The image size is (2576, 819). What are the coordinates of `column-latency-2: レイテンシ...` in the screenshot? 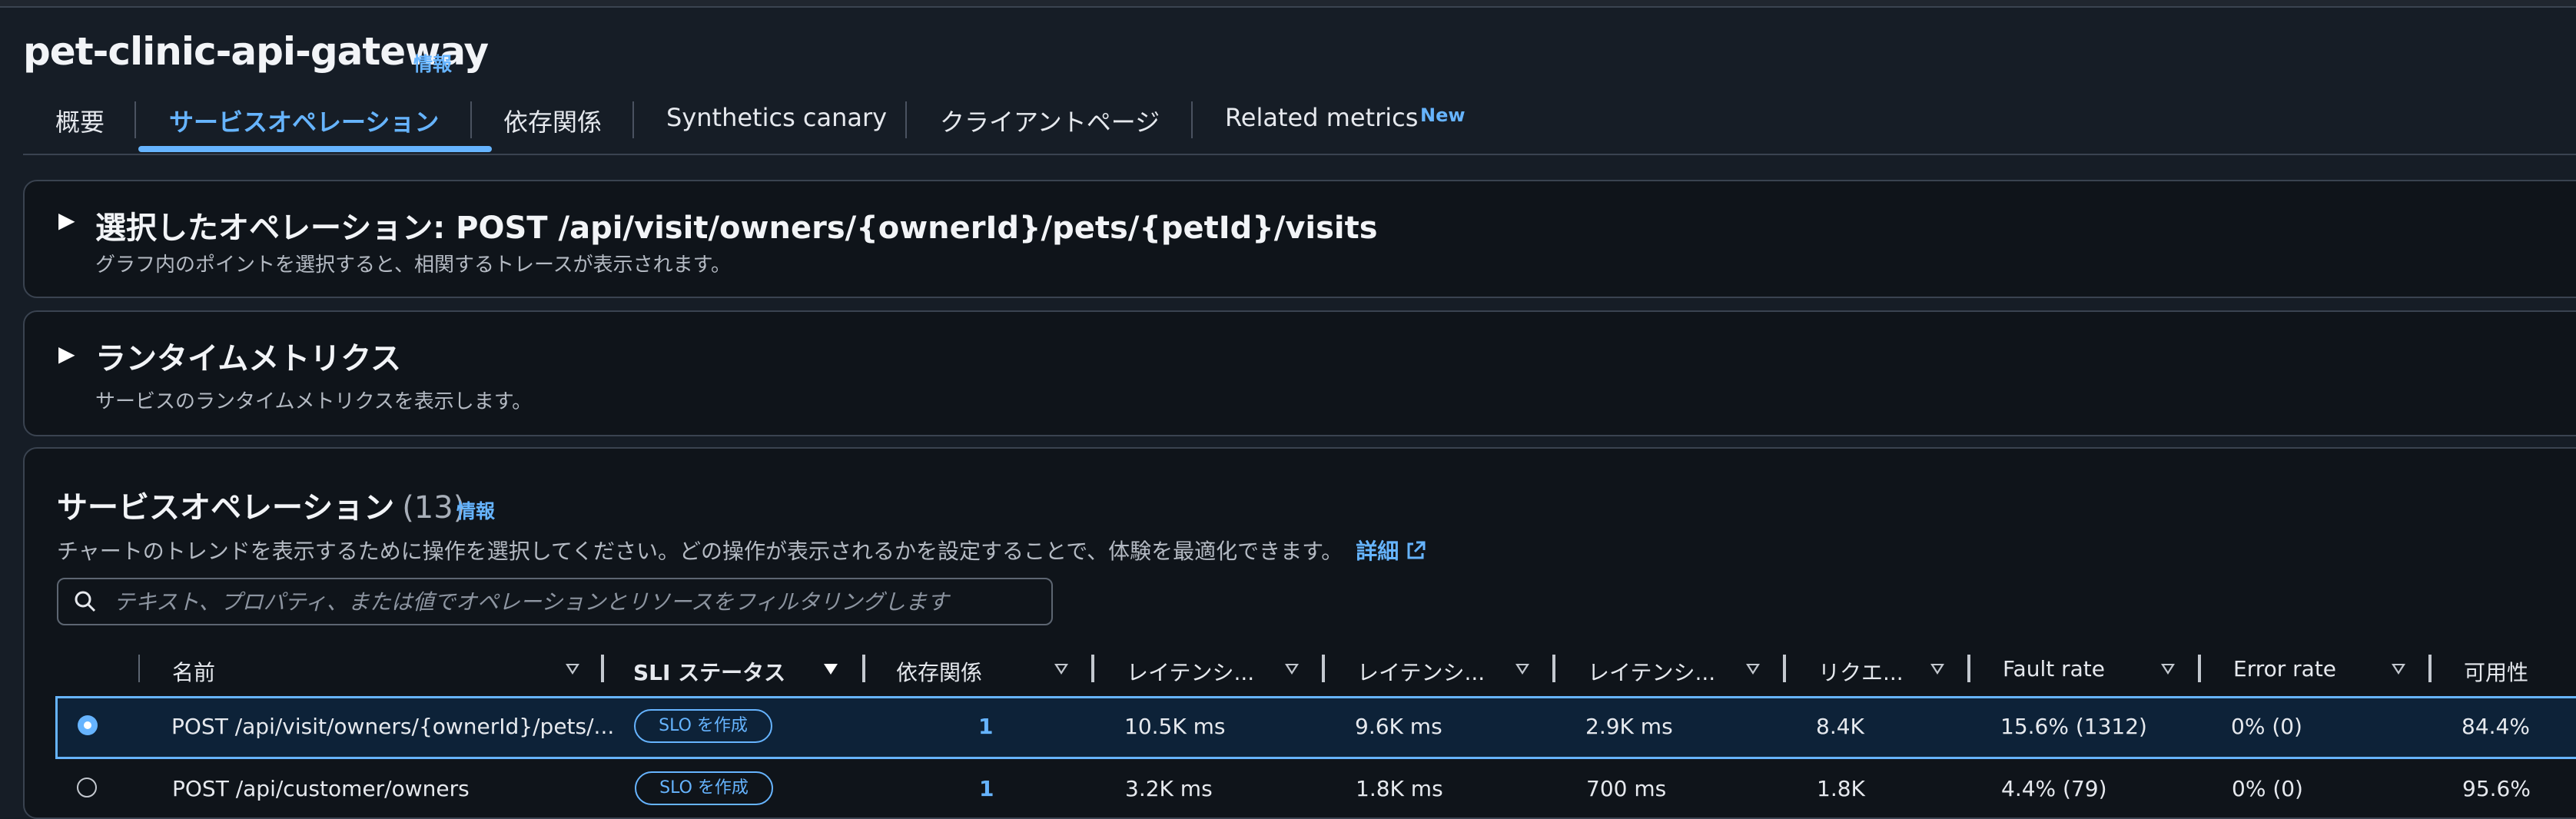 It's located at (1421, 671).